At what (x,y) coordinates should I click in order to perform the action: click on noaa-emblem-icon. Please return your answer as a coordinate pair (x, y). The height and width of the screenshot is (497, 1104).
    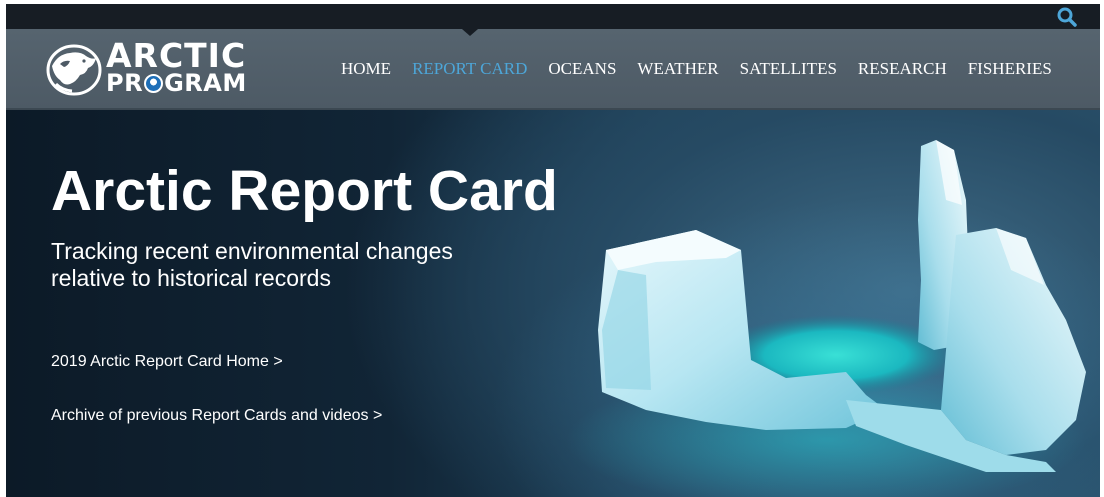
    Looking at the image, I should click on (154, 83).